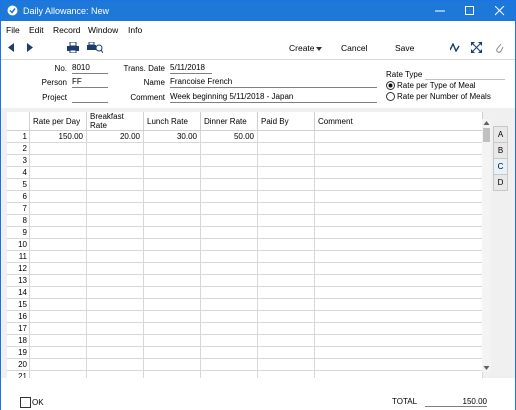 This screenshot has width=516, height=410. What do you see at coordinates (436, 85) in the screenshot?
I see `rate-per-type-label: Rate per Type of Meal` at bounding box center [436, 85].